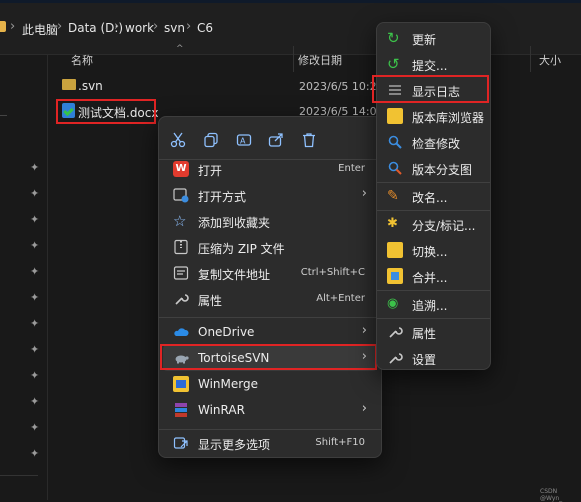 The width and height of the screenshot is (581, 502). Describe the element at coordinates (433, 168) in the screenshot. I see `submenu-item-revision-graph: 版本分支图` at that location.